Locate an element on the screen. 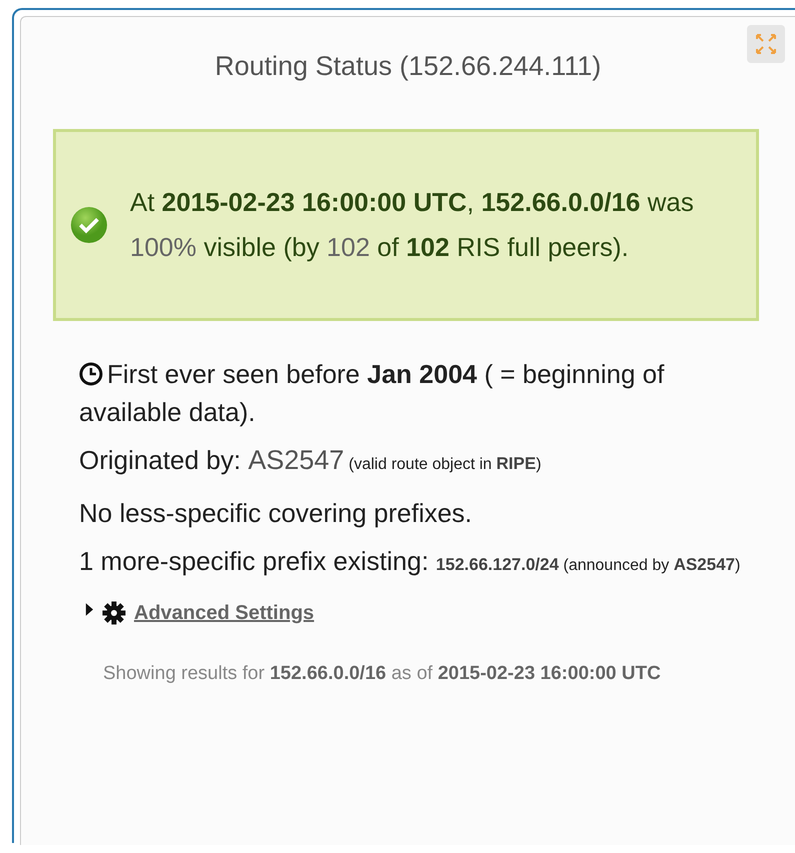  advanced-settings-link: Advanced Settings is located at coordinates (224, 613).